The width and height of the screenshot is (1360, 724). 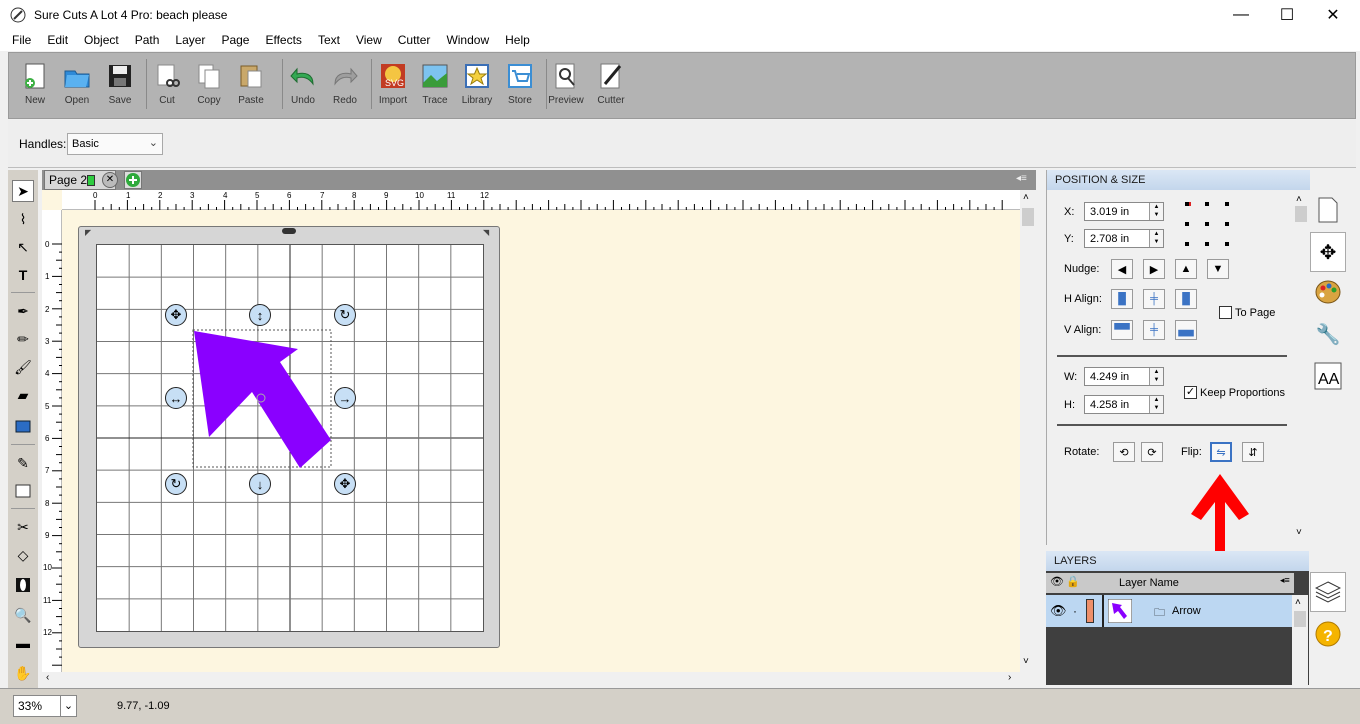 What do you see at coordinates (1301, 369) in the screenshot?
I see `panel-scrollbar: ˄ ˅` at bounding box center [1301, 369].